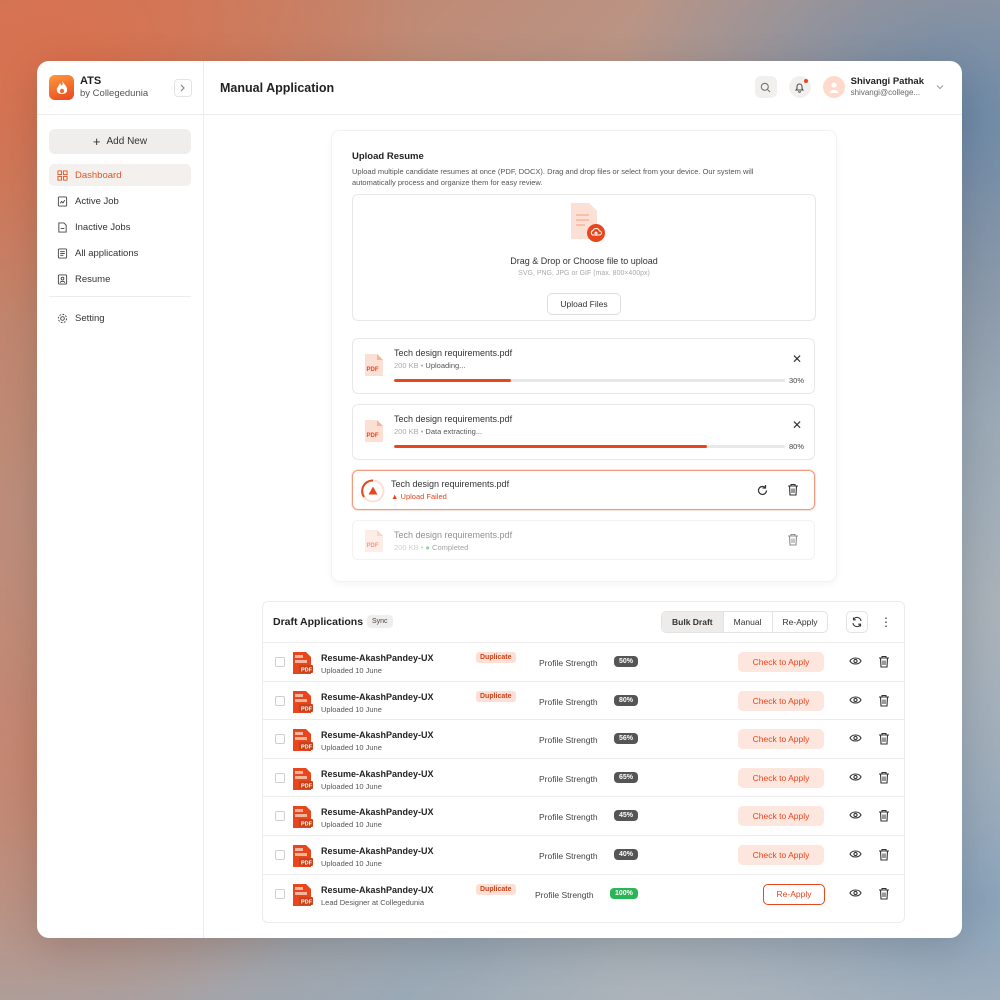 Image resolution: width=1000 pixels, height=1000 pixels. I want to click on refresh-button, so click(857, 622).